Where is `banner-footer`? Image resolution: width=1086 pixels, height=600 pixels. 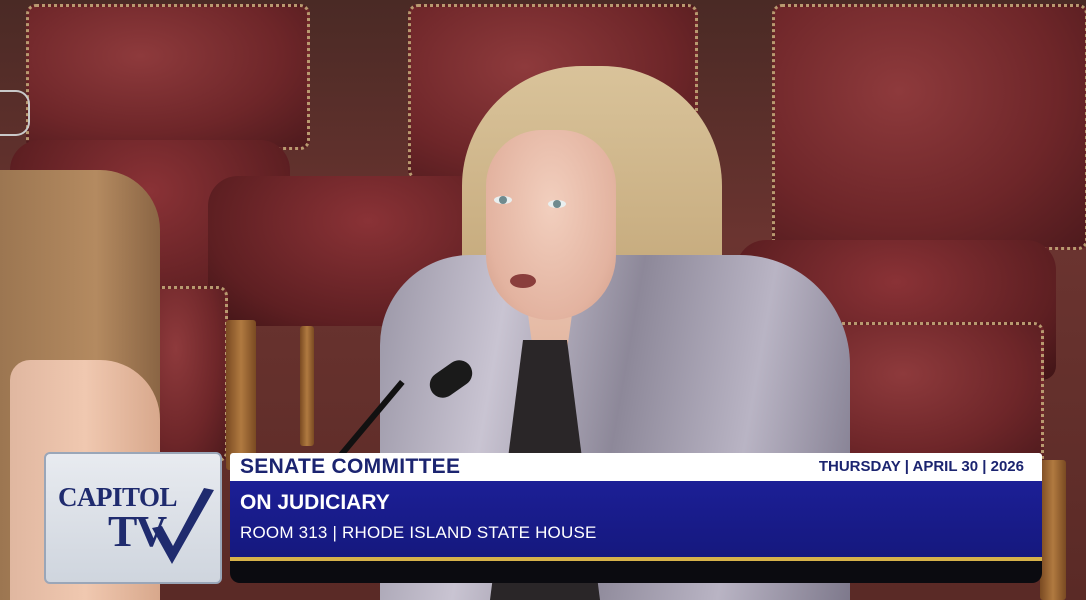 banner-footer is located at coordinates (636, 572).